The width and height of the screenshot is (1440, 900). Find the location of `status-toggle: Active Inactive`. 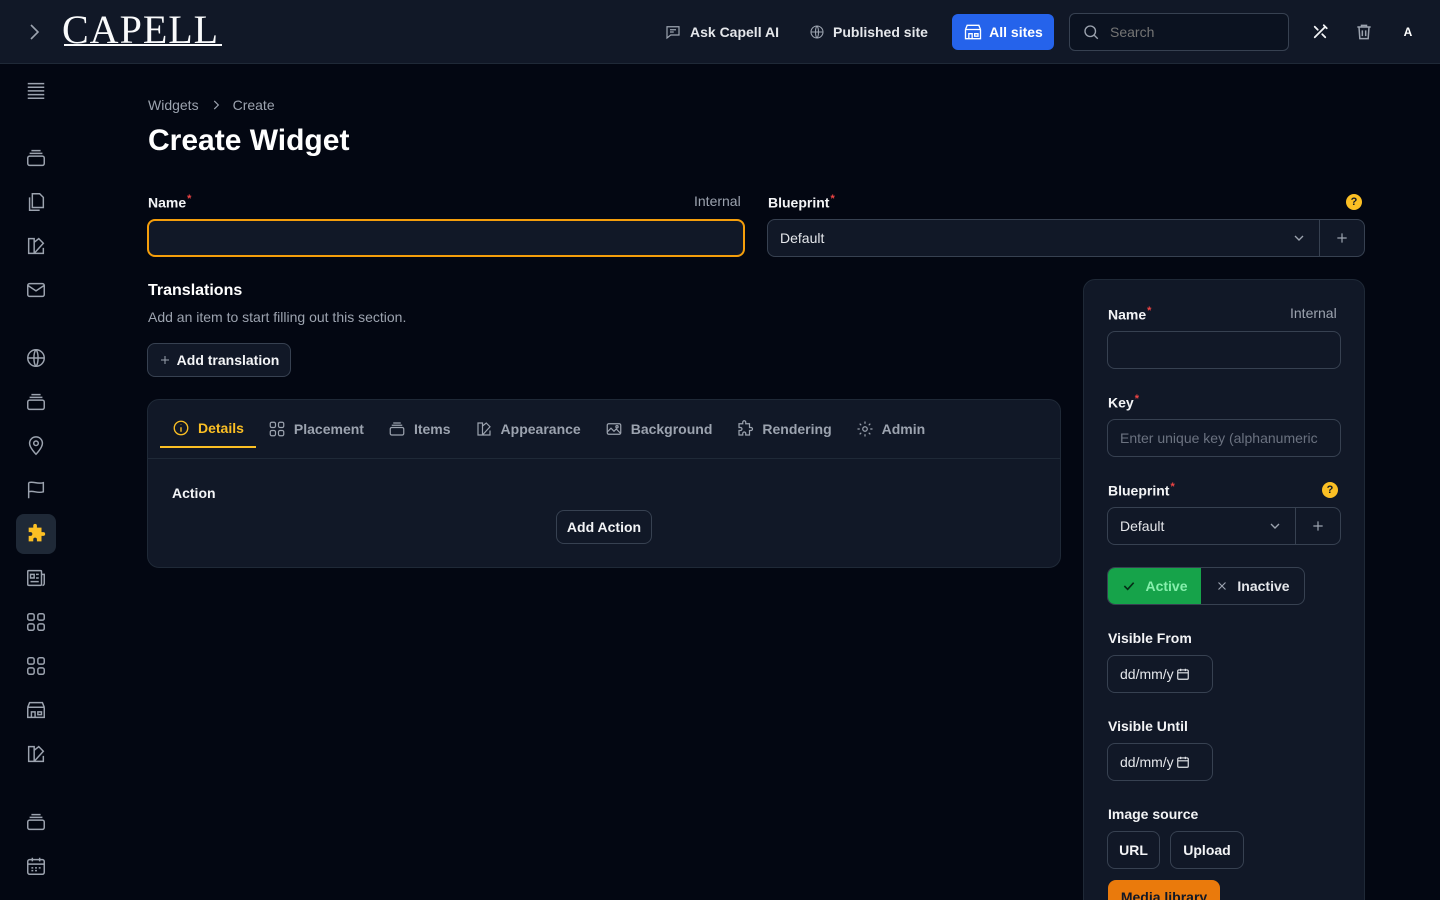

status-toggle: Active Inactive is located at coordinates (1206, 586).